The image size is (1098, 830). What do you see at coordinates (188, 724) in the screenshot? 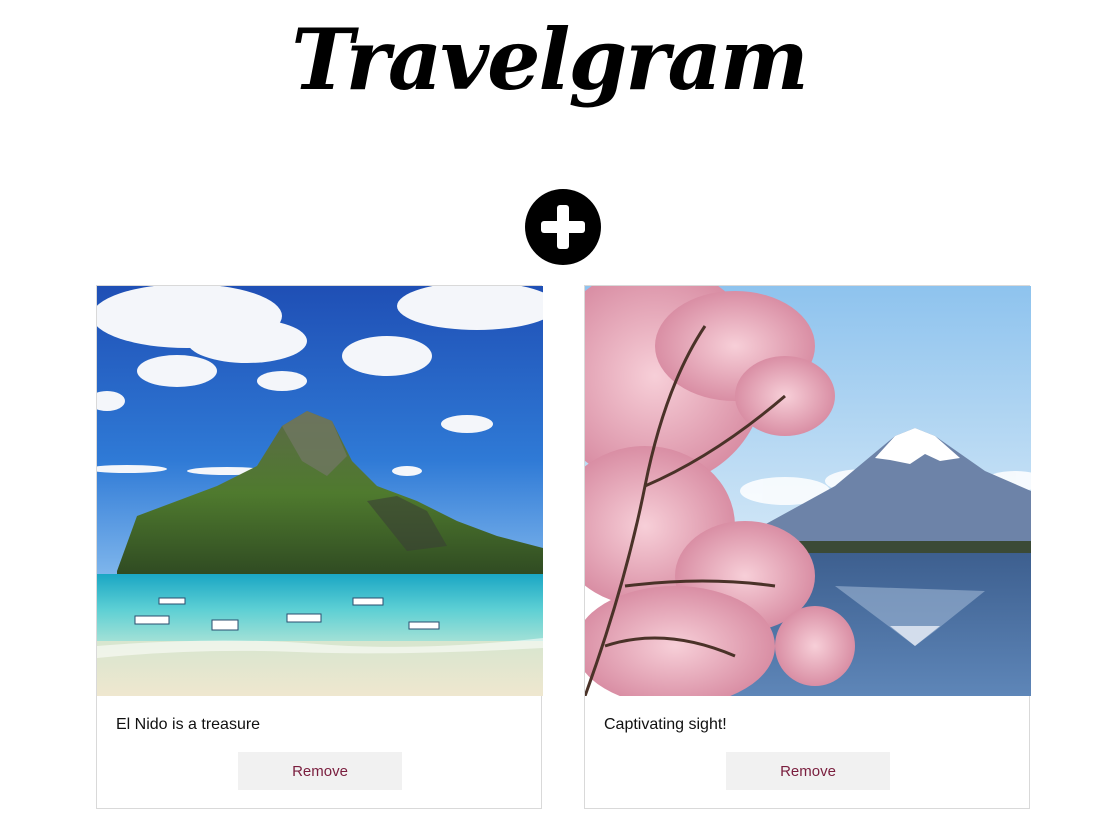
I see `post-caption: El Nido is a treasure` at bounding box center [188, 724].